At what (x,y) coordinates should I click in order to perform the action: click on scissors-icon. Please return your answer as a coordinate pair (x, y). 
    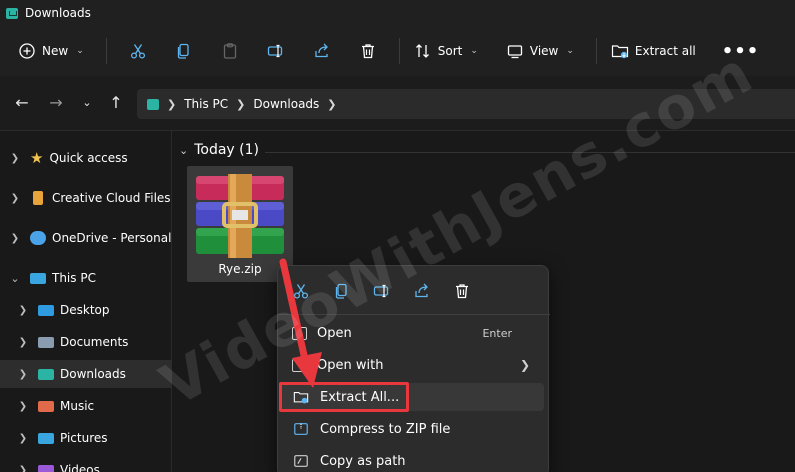
    Looking at the image, I should click on (137, 51).